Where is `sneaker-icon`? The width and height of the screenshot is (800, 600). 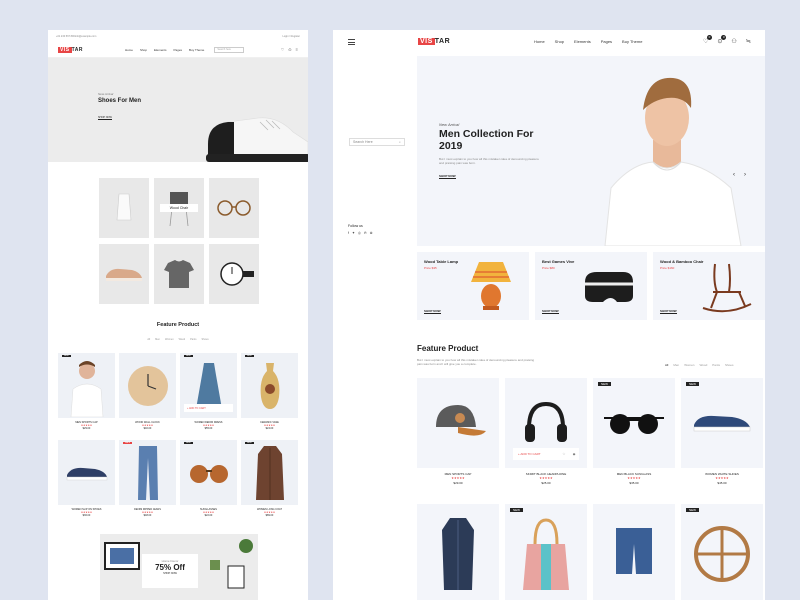
sneaker-icon is located at coordinates (124, 274).